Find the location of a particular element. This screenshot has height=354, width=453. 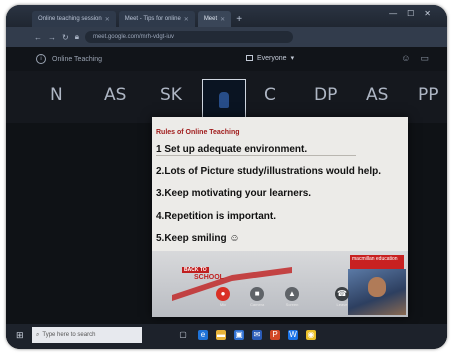

control-label: Screen is located at coordinates (292, 304).